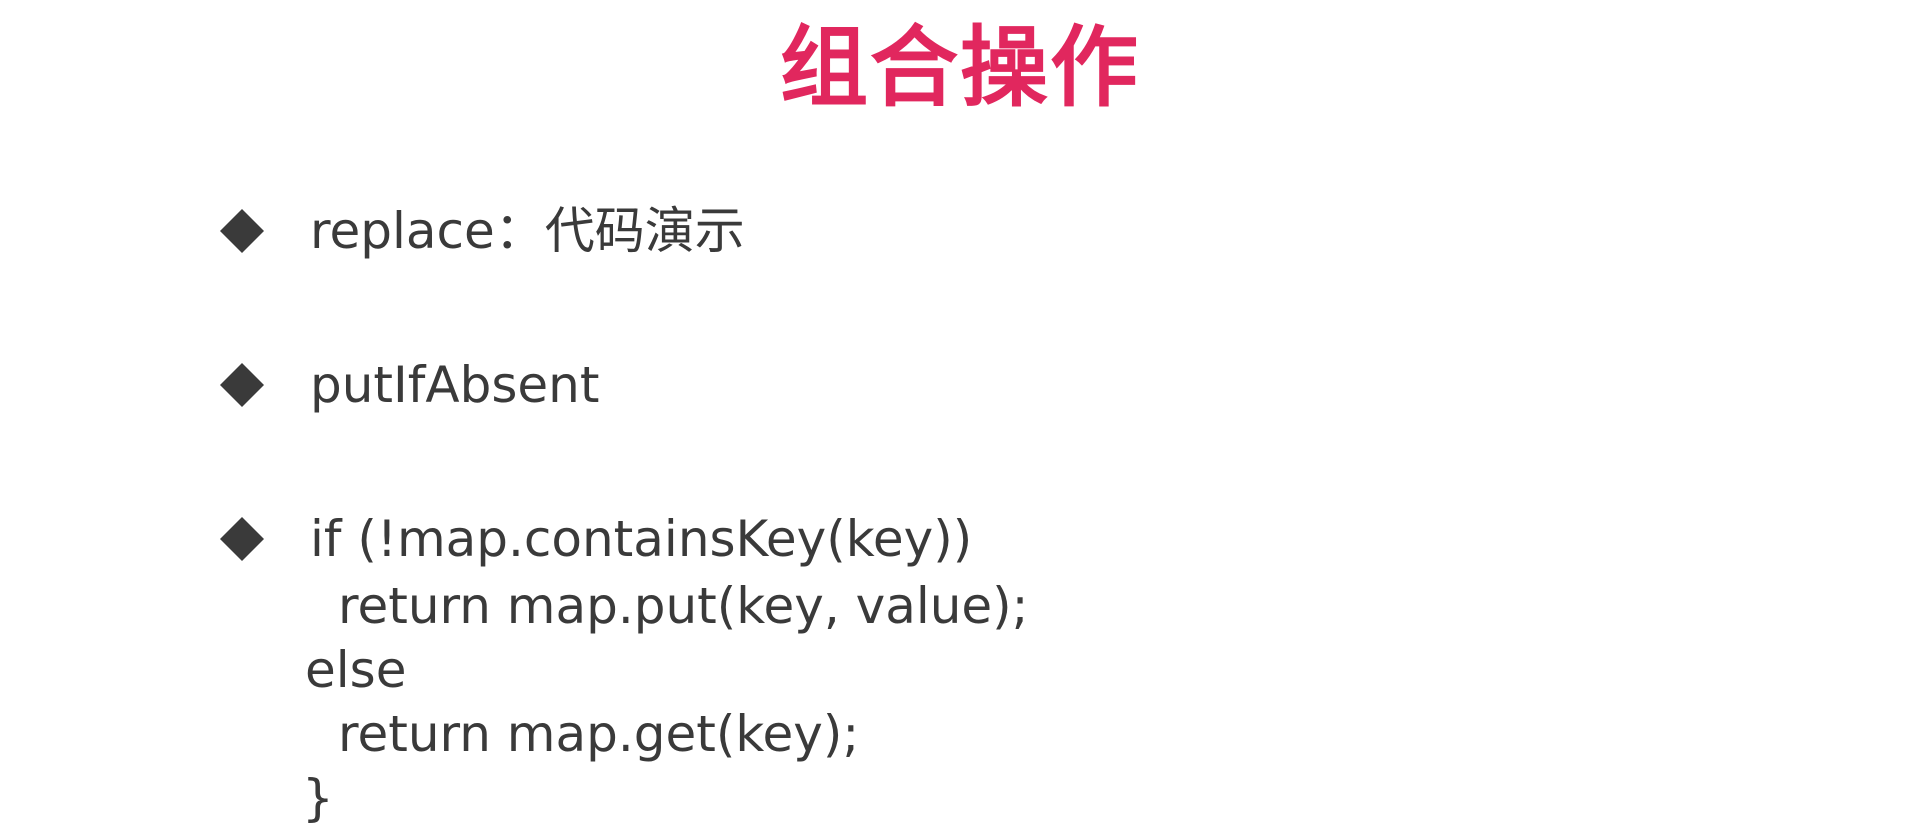 Image resolution: width=1920 pixels, height=839 pixels. I want to click on bullet-item-code: if (!map.containsKey(key)), so click(595, 539).